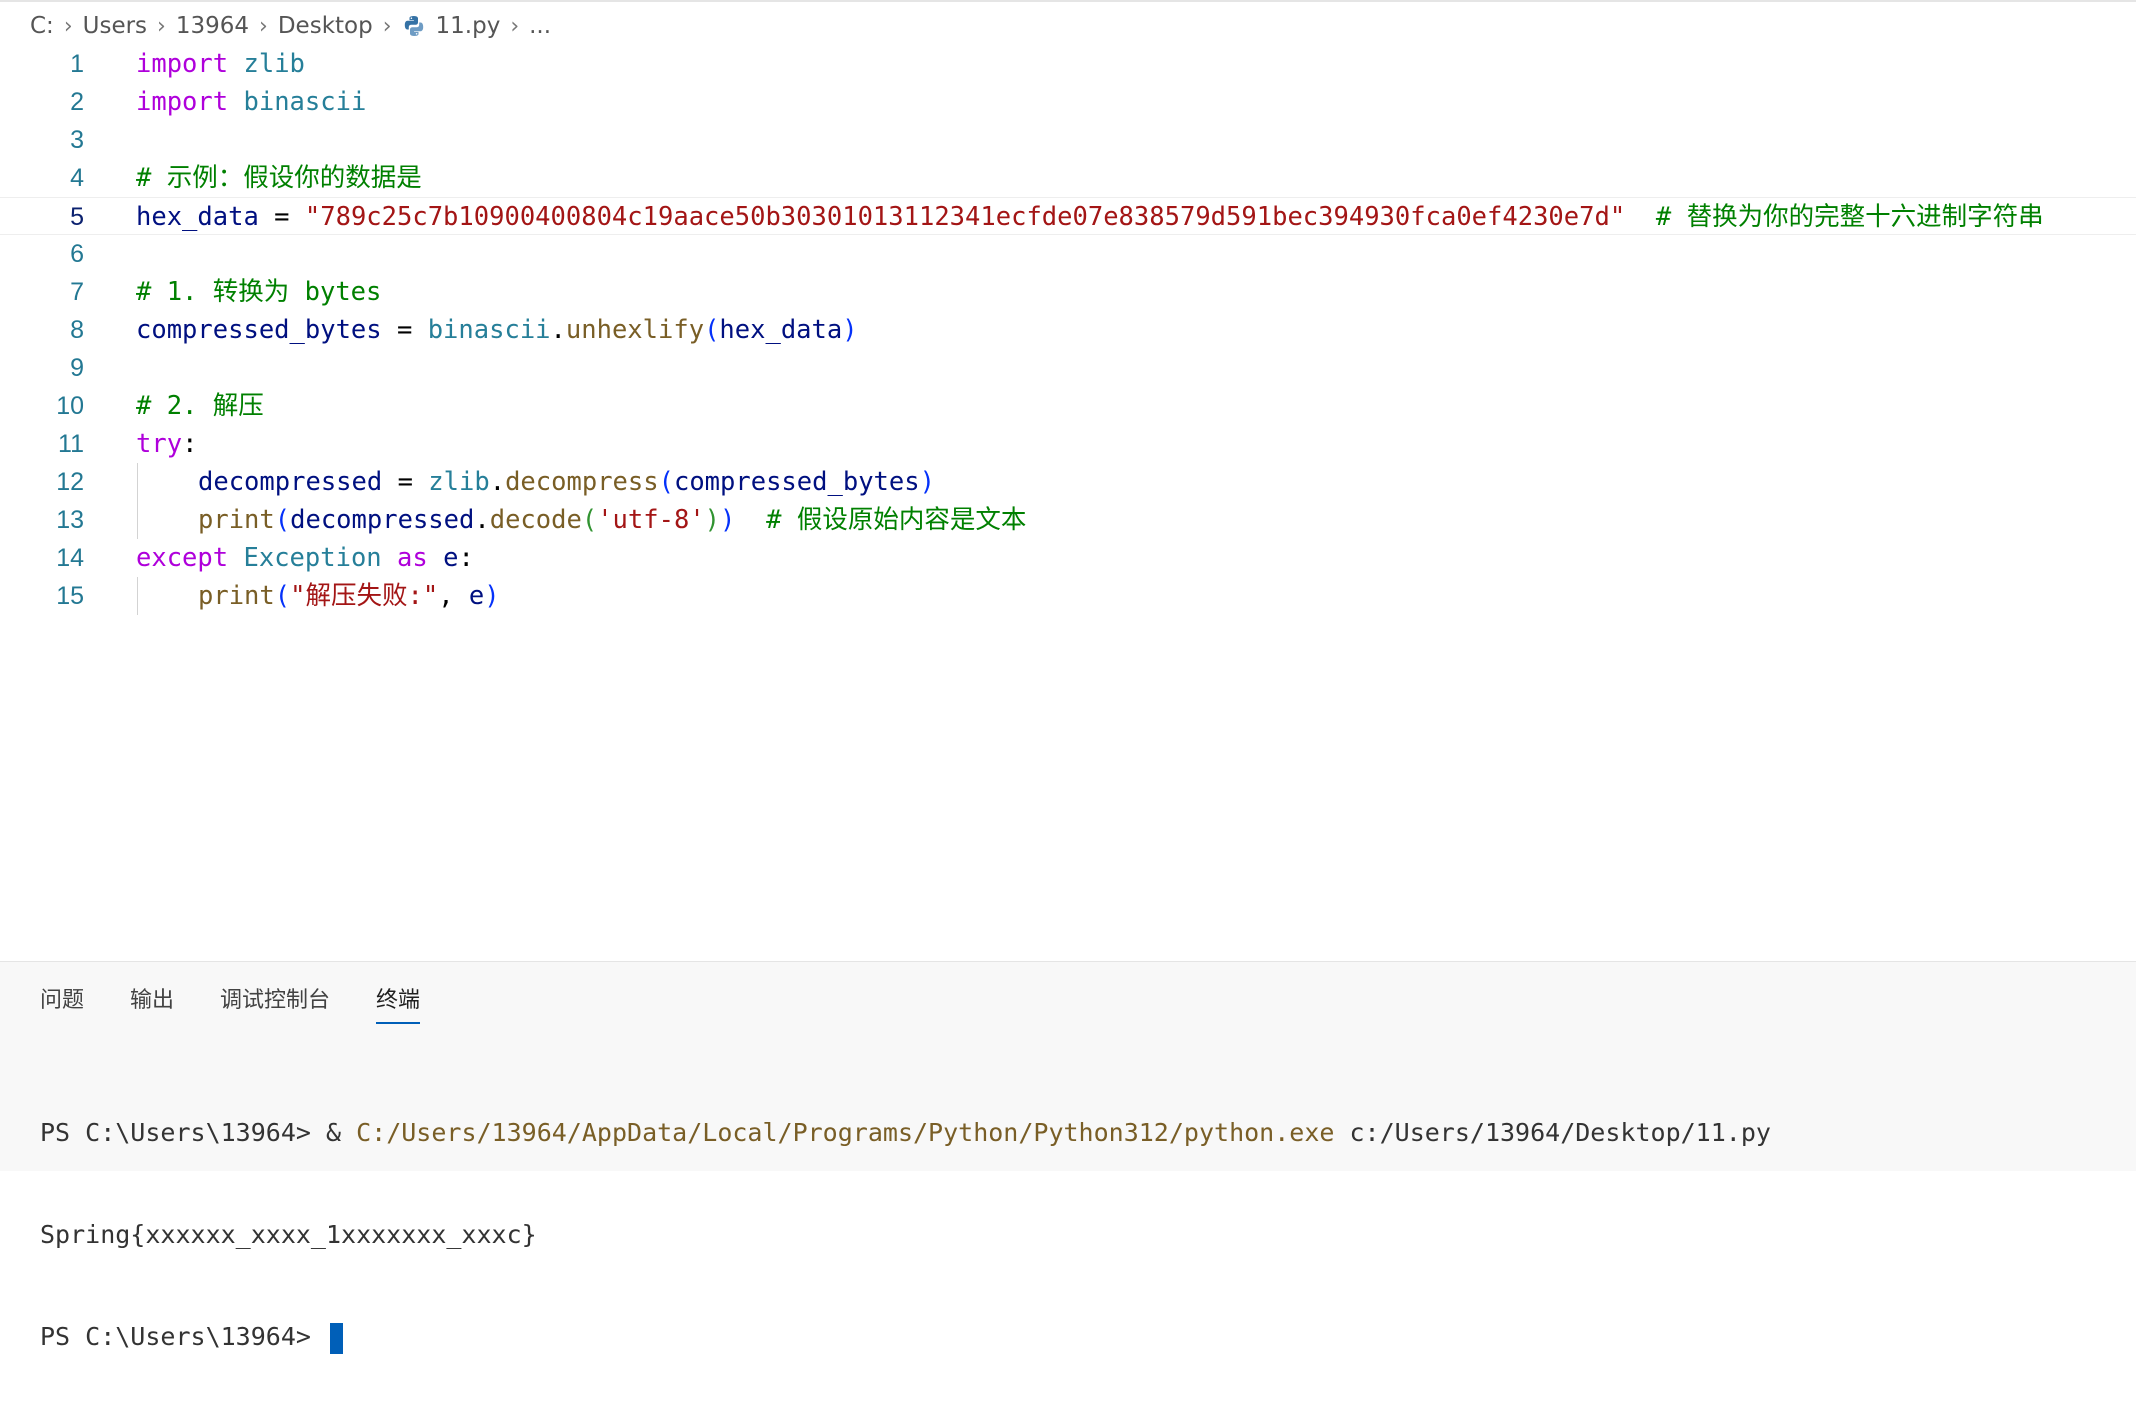 The width and height of the screenshot is (2136, 1422). Describe the element at coordinates (1068, 254) in the screenshot. I see `code-line: 6` at that location.